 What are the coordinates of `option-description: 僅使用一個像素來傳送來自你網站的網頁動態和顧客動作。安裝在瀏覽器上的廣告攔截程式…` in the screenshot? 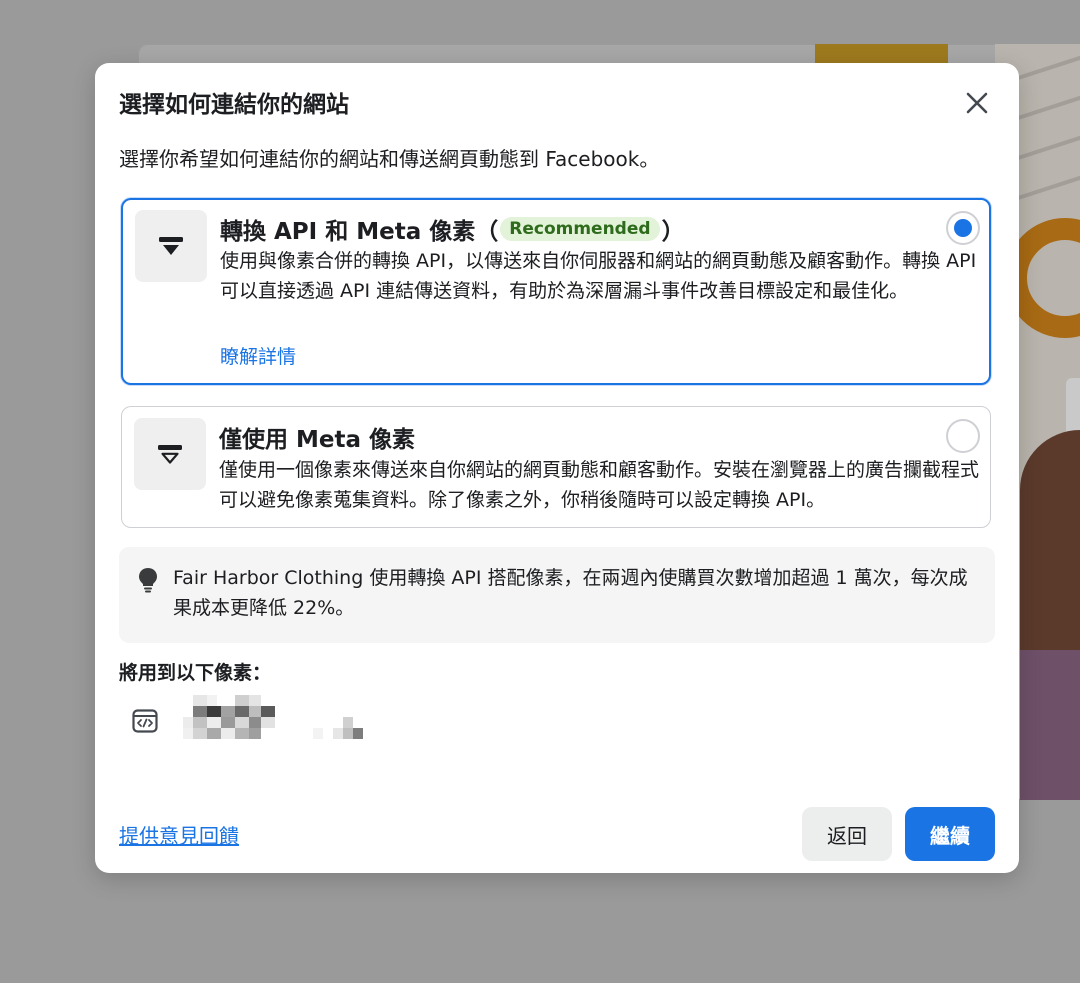 It's located at (599, 485).